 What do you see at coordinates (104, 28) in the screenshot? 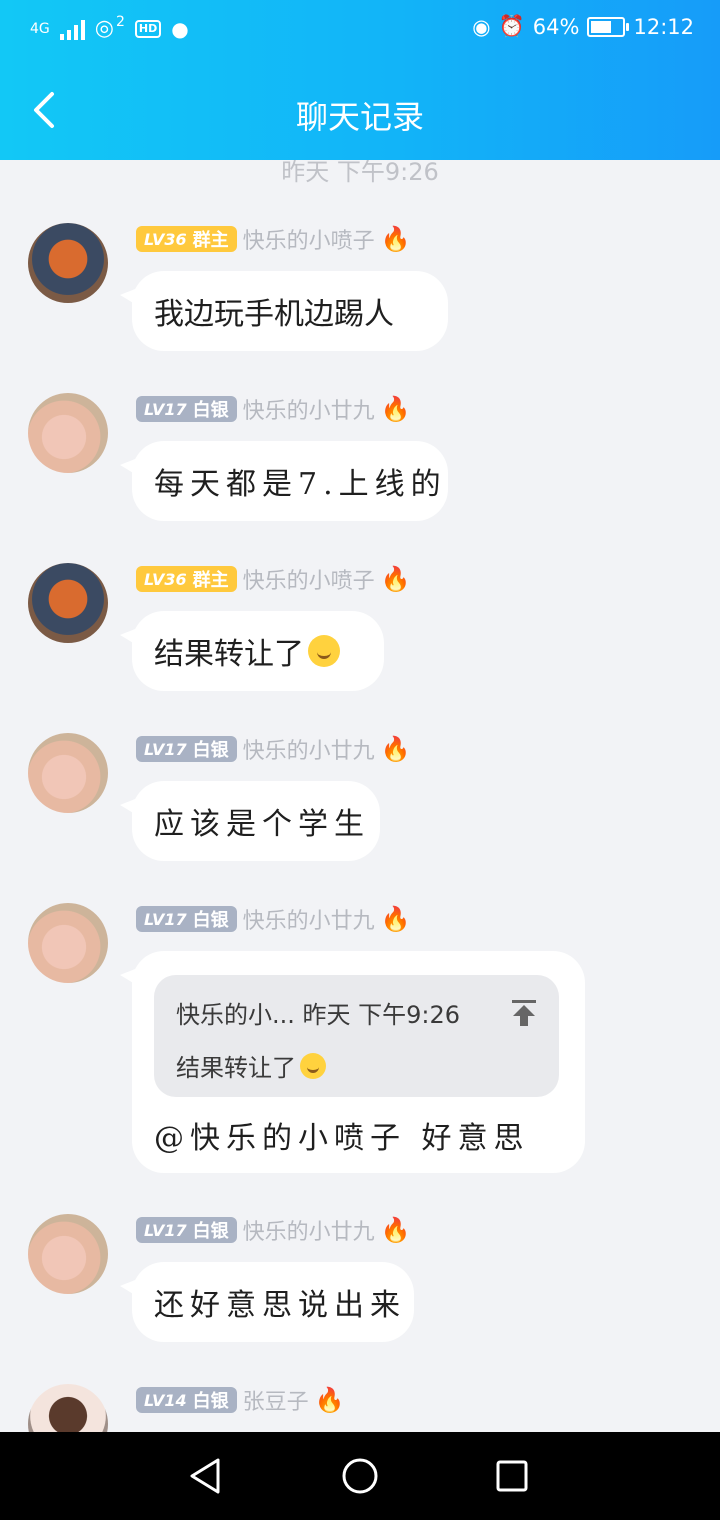
I see `hotspot-icon: ◎` at bounding box center [104, 28].